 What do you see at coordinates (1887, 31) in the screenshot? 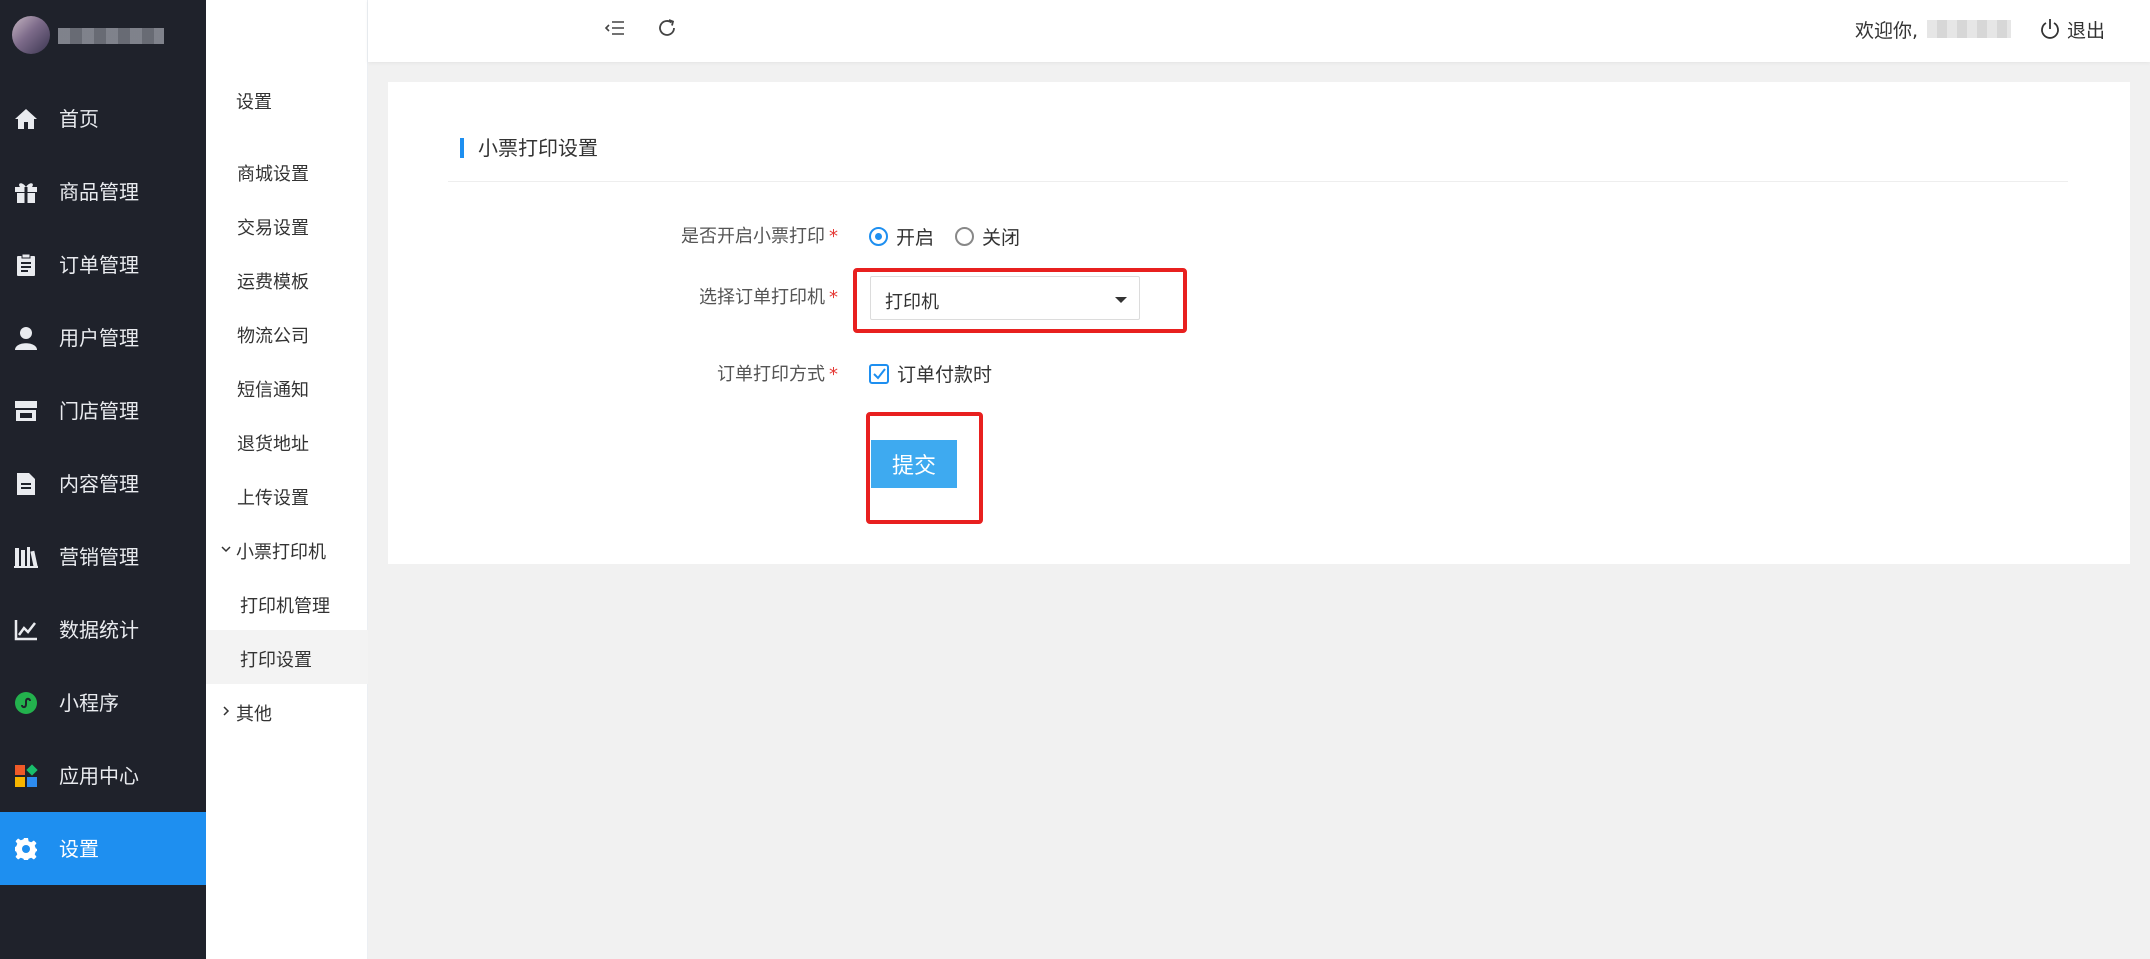
I see `welcome-text: 欢迎你,` at bounding box center [1887, 31].